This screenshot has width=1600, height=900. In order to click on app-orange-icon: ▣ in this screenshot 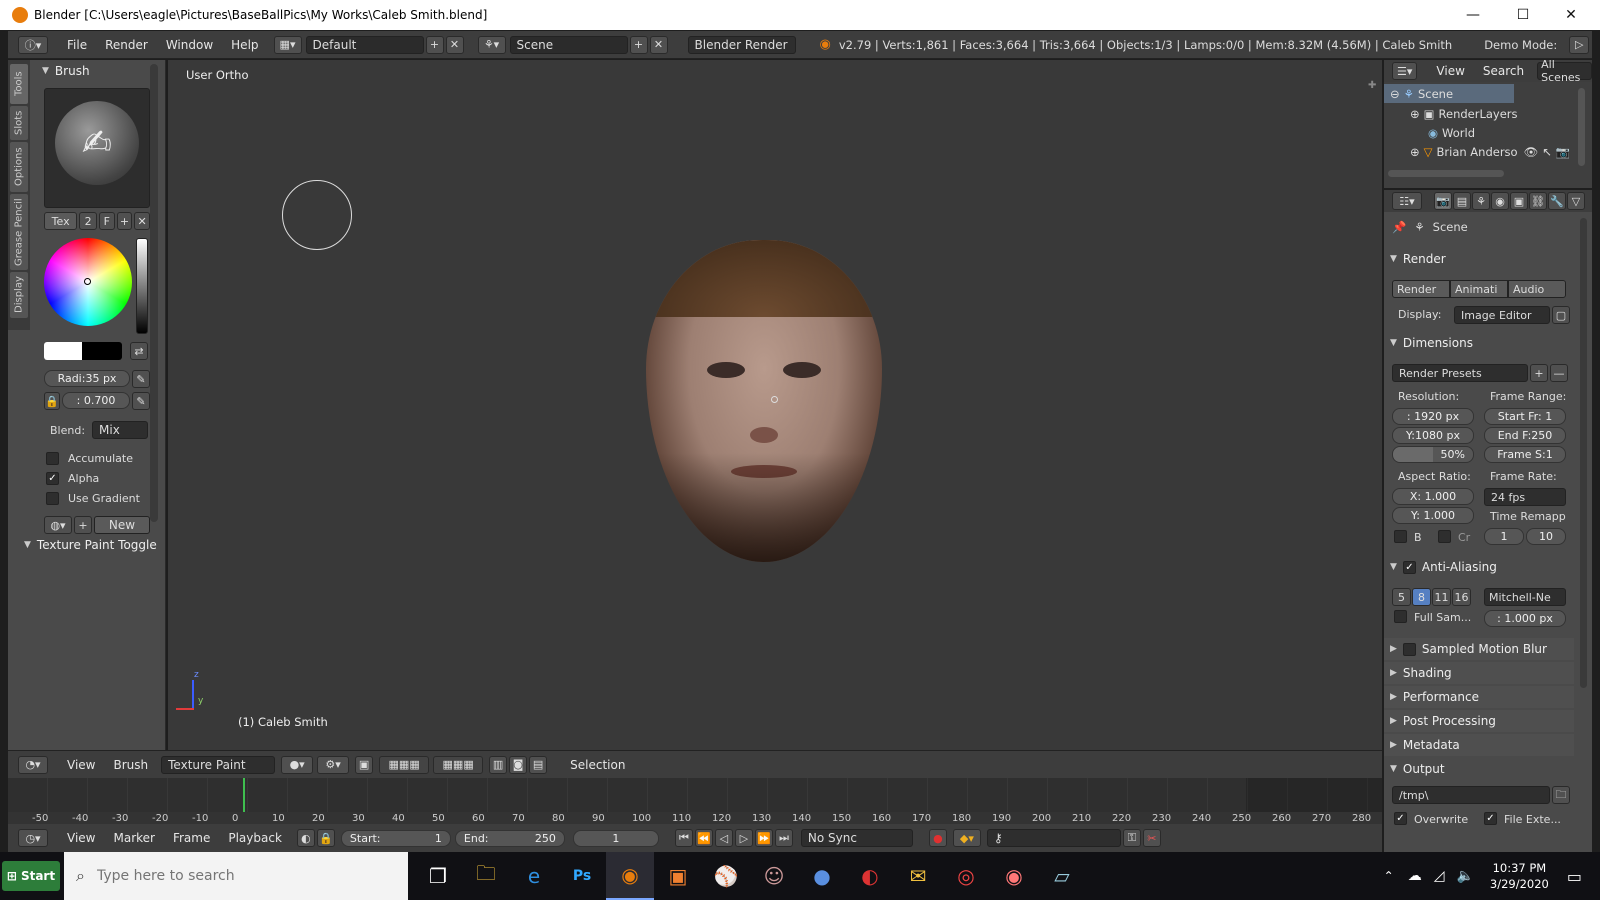, I will do `click(678, 876)`.